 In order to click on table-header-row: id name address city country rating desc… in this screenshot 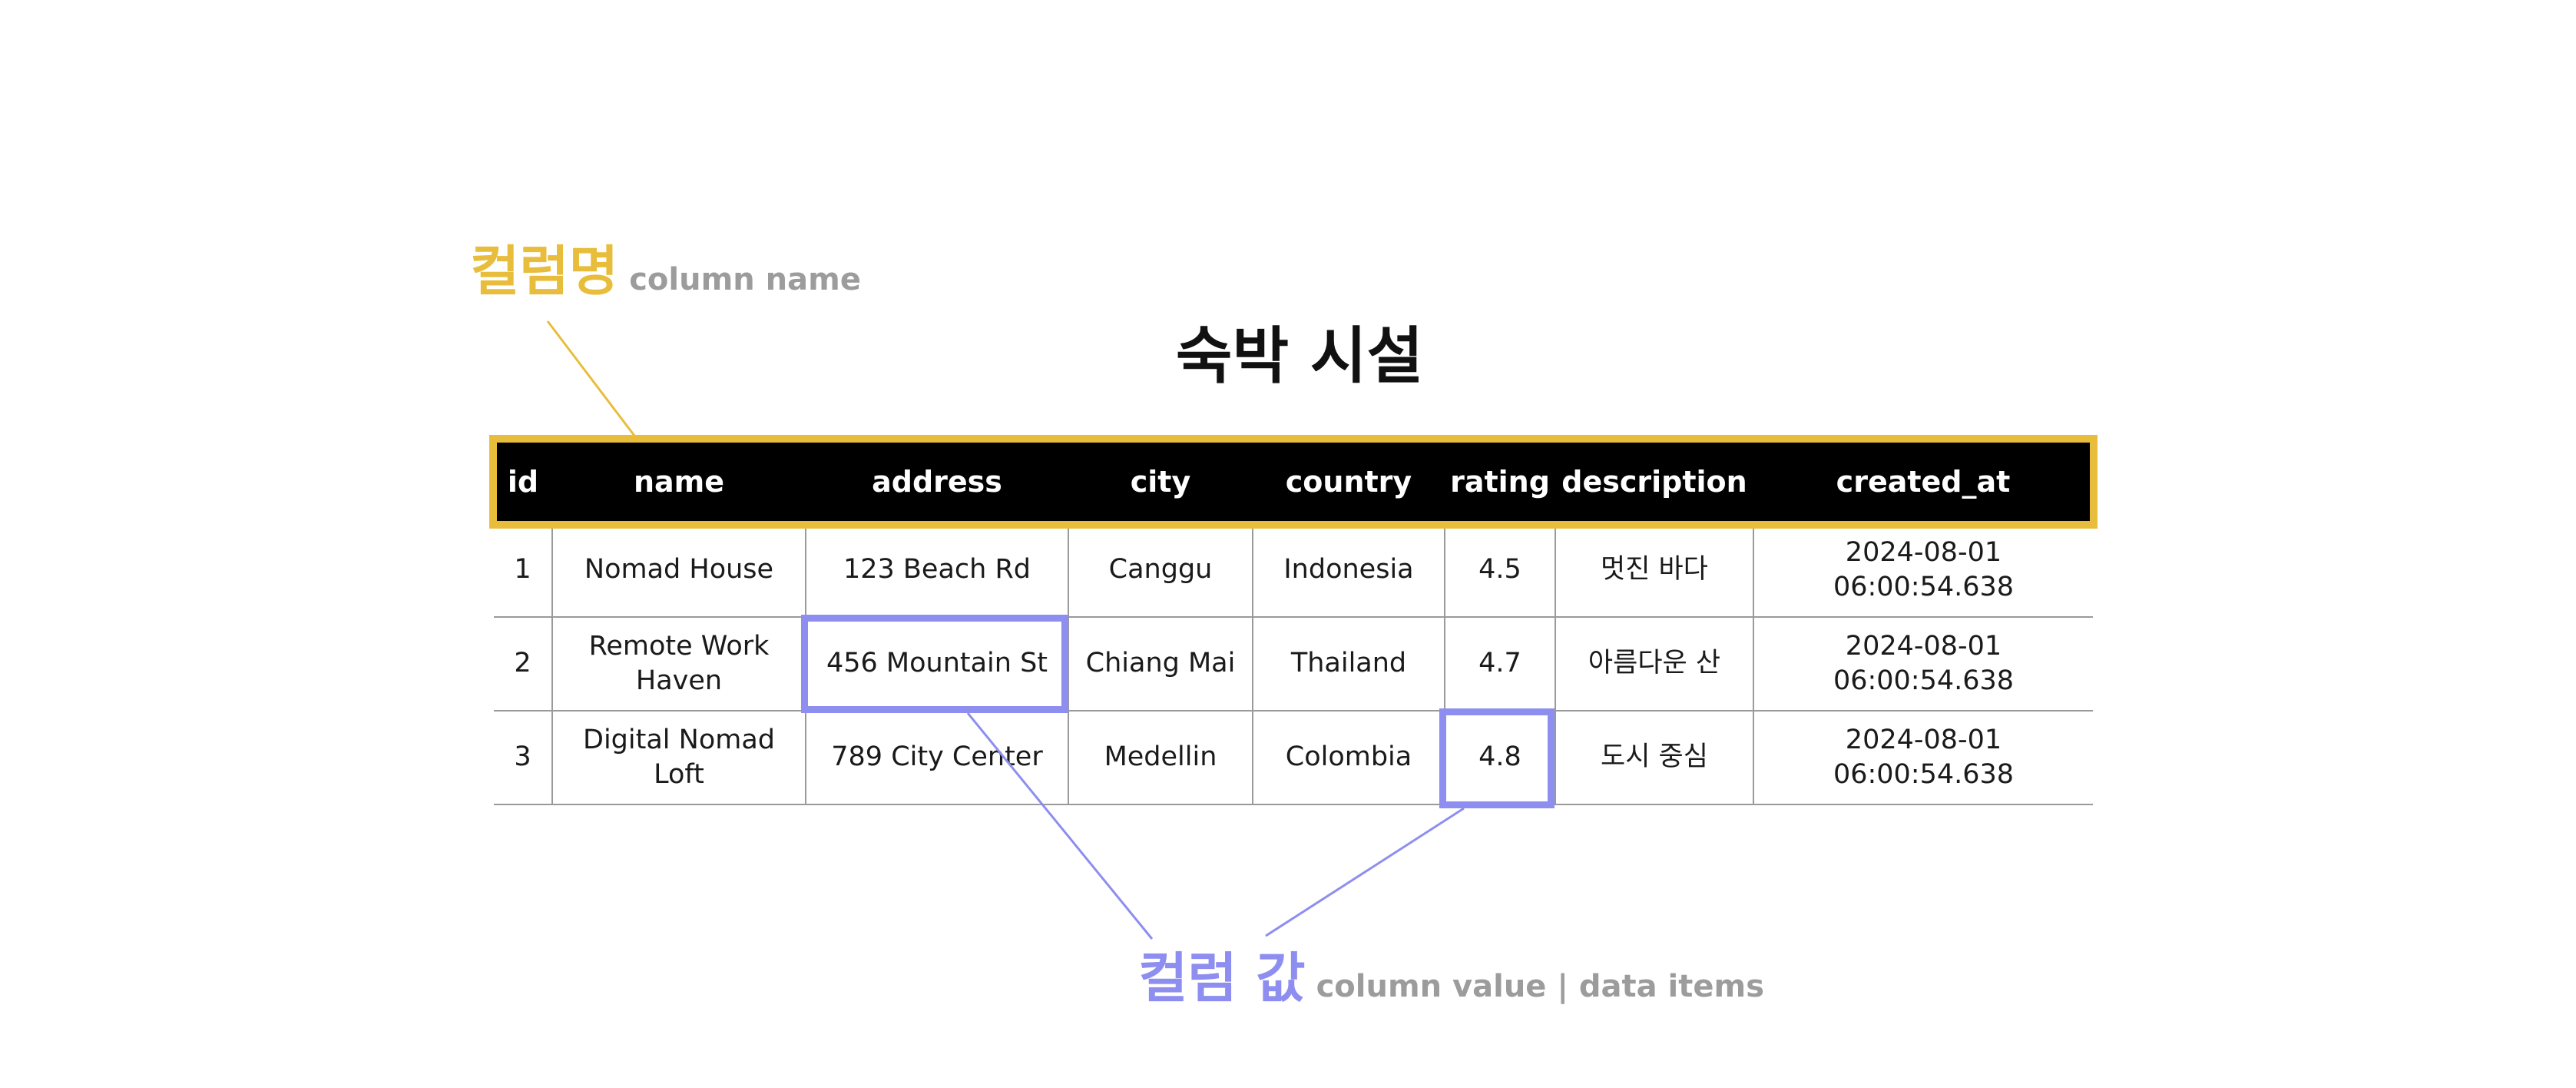, I will do `click(1293, 482)`.